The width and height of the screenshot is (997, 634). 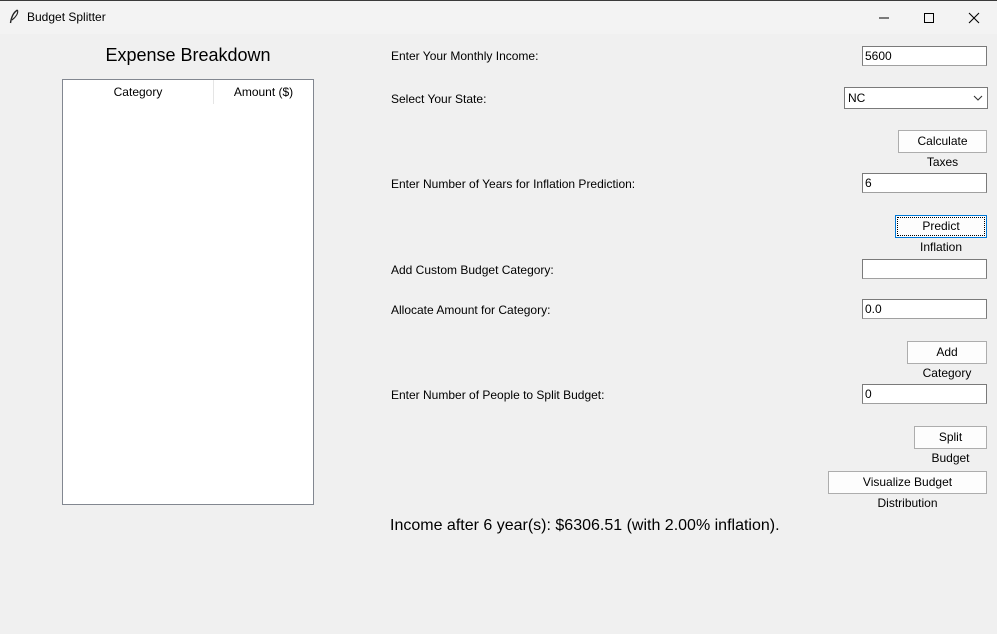 I want to click on close-icon, so click(x=974, y=17).